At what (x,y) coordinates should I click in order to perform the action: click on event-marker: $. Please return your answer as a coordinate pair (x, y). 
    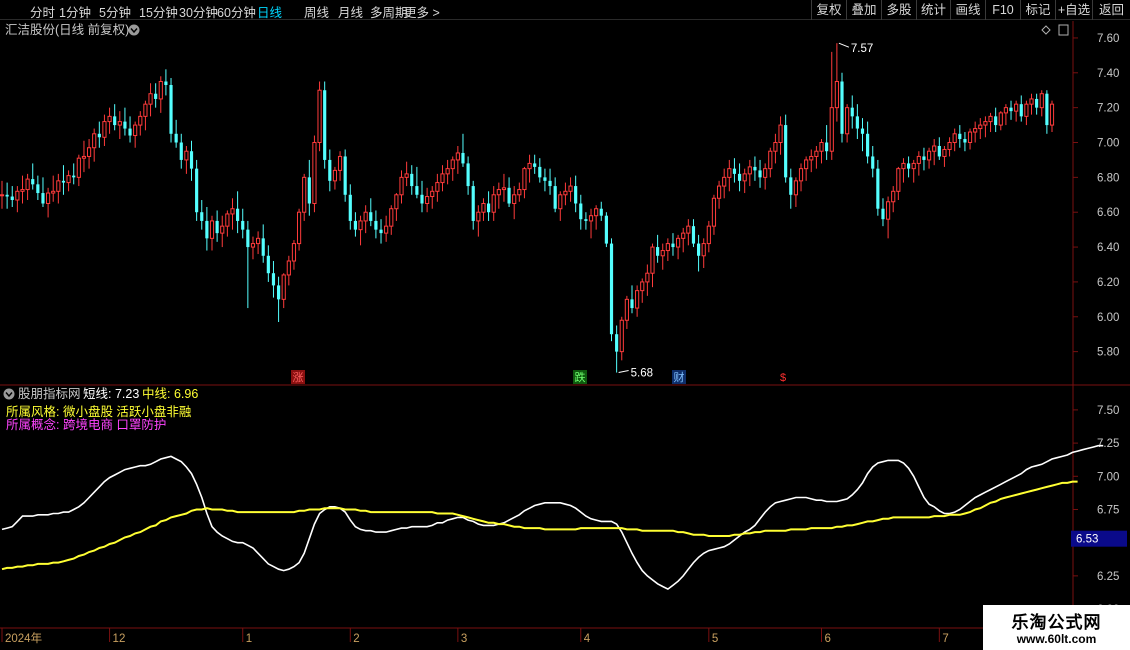
    Looking at the image, I should click on (783, 377).